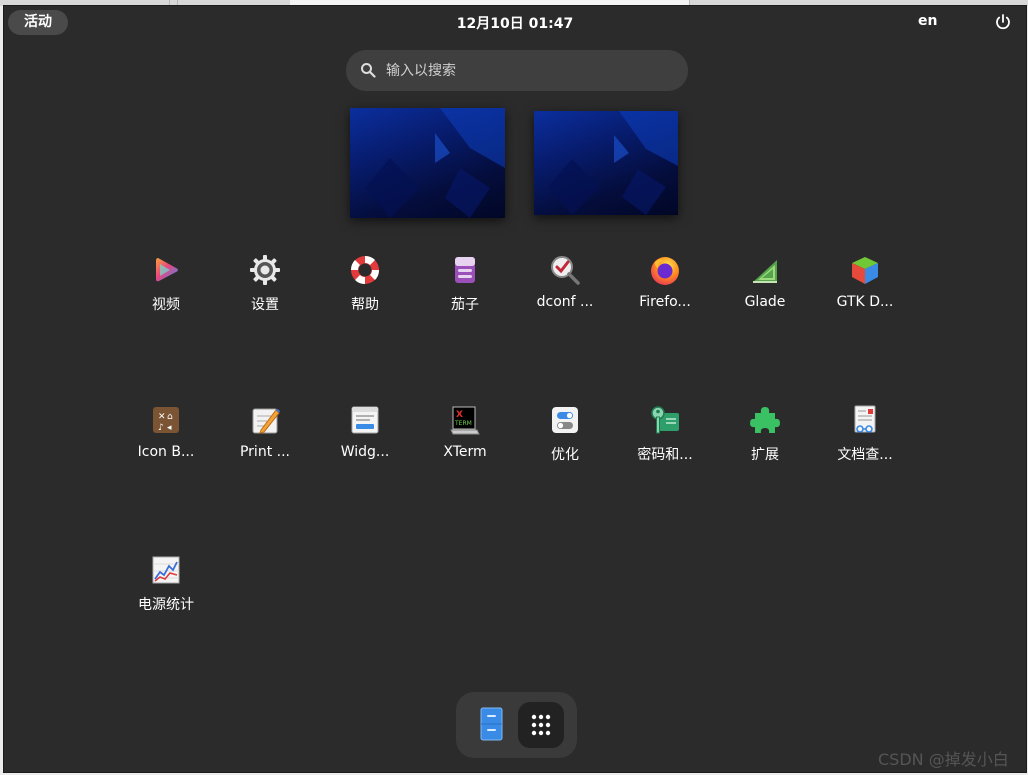 Image resolution: width=1028 pixels, height=775 pixels. What do you see at coordinates (865, 270) in the screenshot?
I see `gtk-cube-icon` at bounding box center [865, 270].